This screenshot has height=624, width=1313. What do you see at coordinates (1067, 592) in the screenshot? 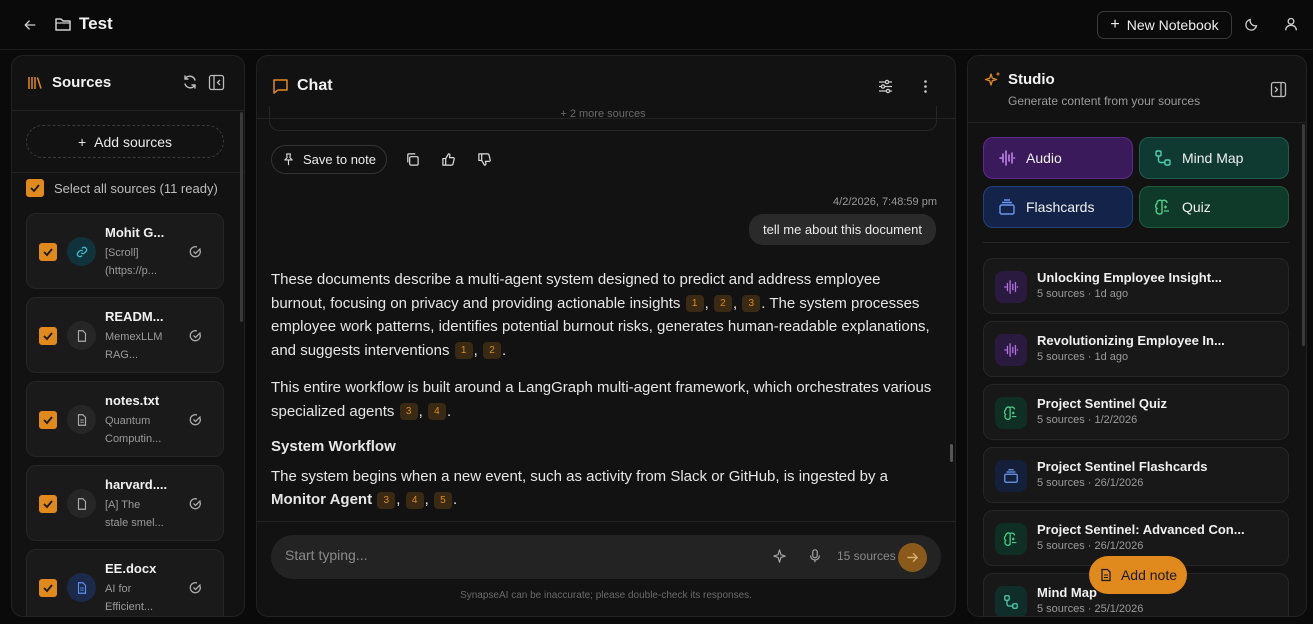
I see `note-title: Mind Map` at bounding box center [1067, 592].